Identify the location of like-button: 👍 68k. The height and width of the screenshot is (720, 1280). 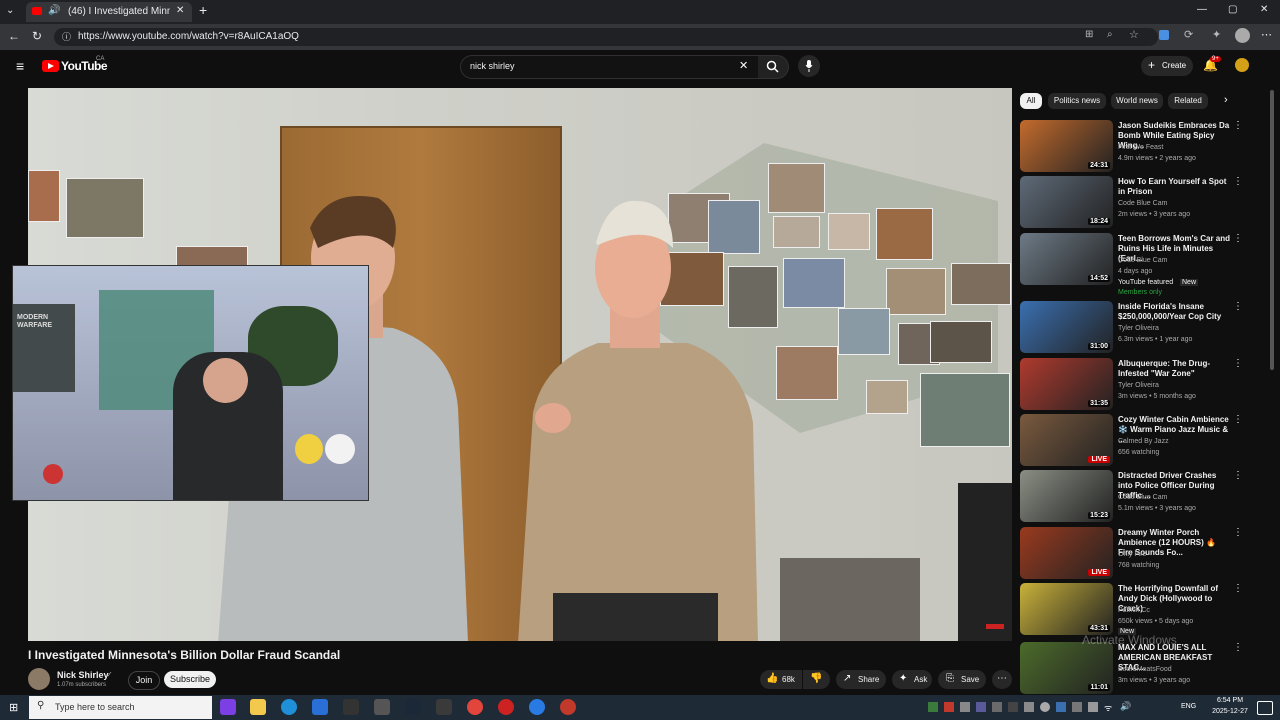
(781, 679).